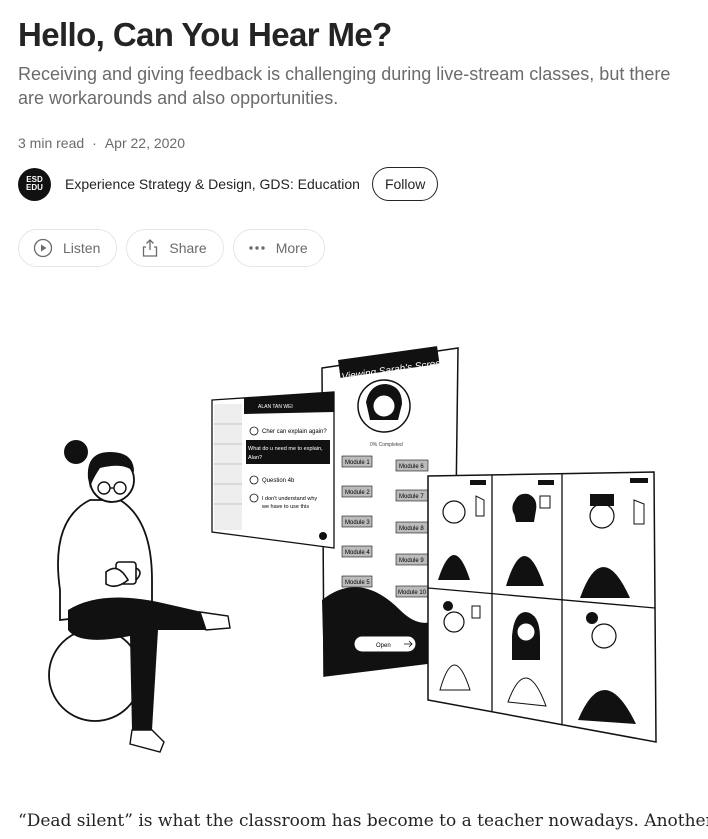 This screenshot has height=839, width=708. What do you see at coordinates (405, 184) in the screenshot?
I see `follow-button: Follow` at bounding box center [405, 184].